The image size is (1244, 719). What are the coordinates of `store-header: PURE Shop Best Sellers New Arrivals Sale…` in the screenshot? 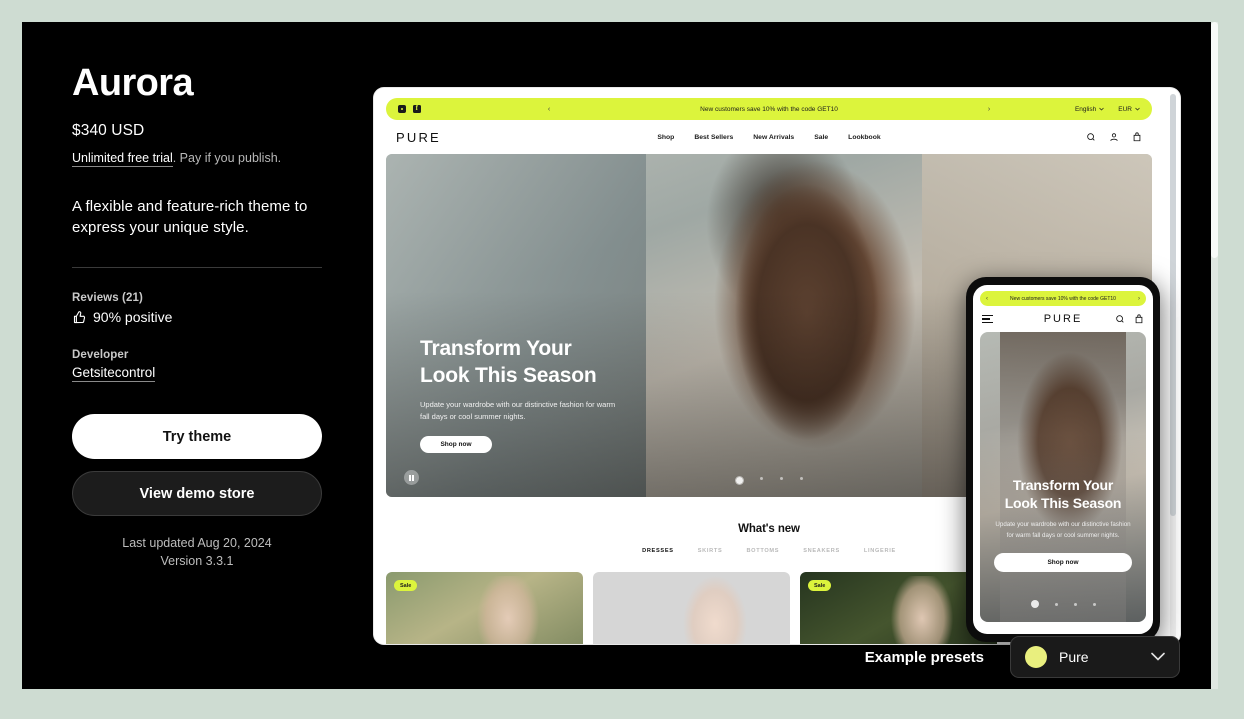 It's located at (769, 137).